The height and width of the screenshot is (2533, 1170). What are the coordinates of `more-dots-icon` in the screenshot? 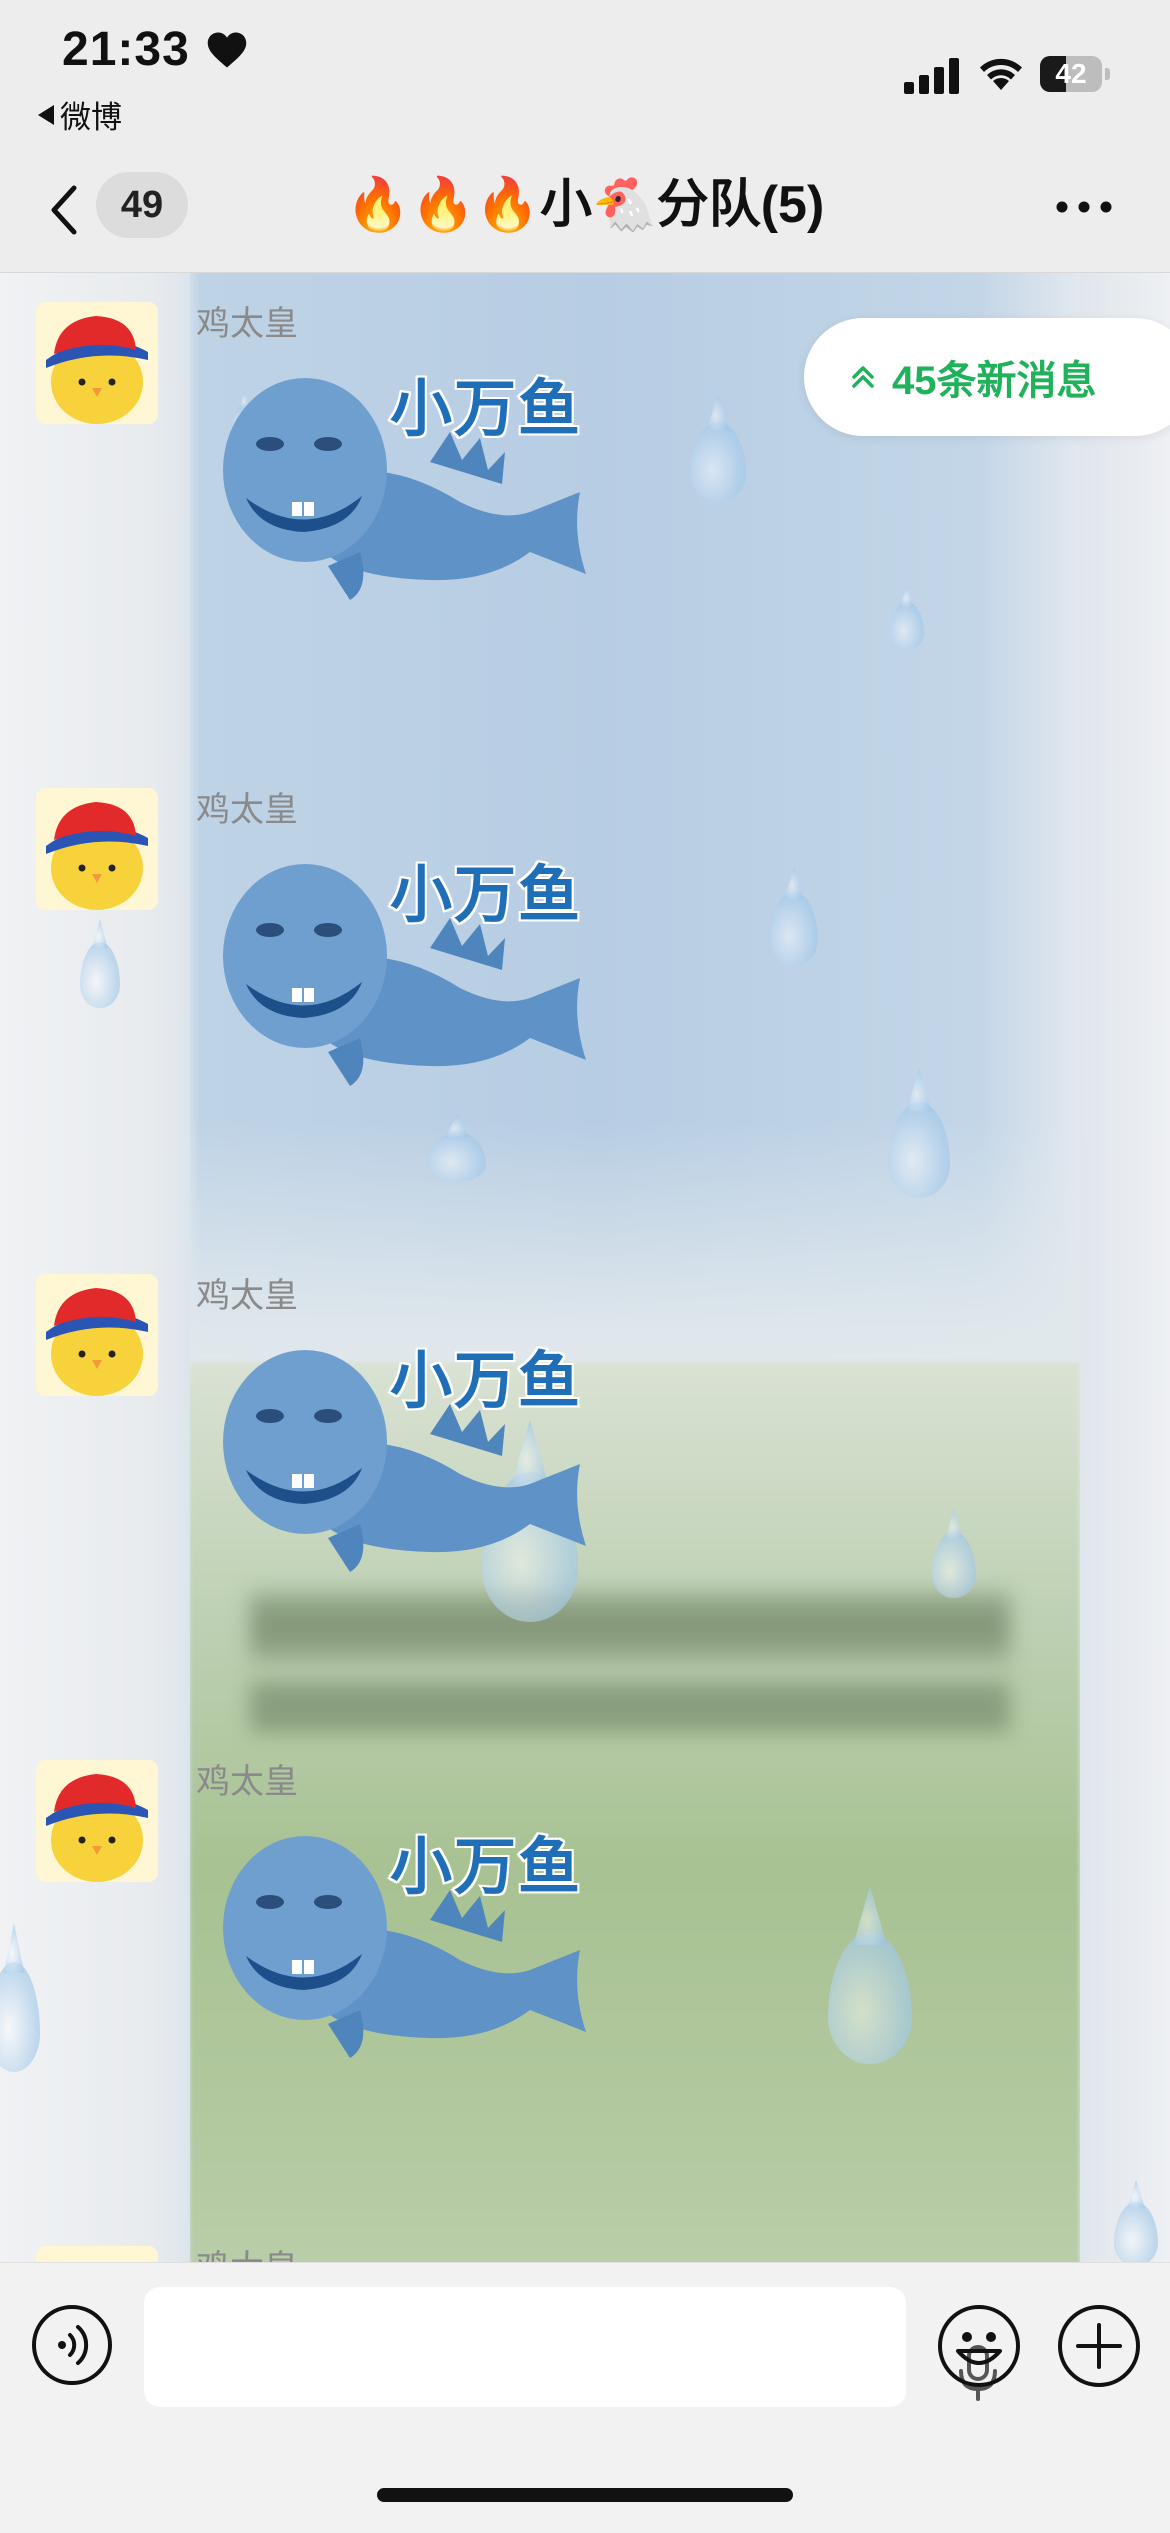 It's located at (1084, 207).